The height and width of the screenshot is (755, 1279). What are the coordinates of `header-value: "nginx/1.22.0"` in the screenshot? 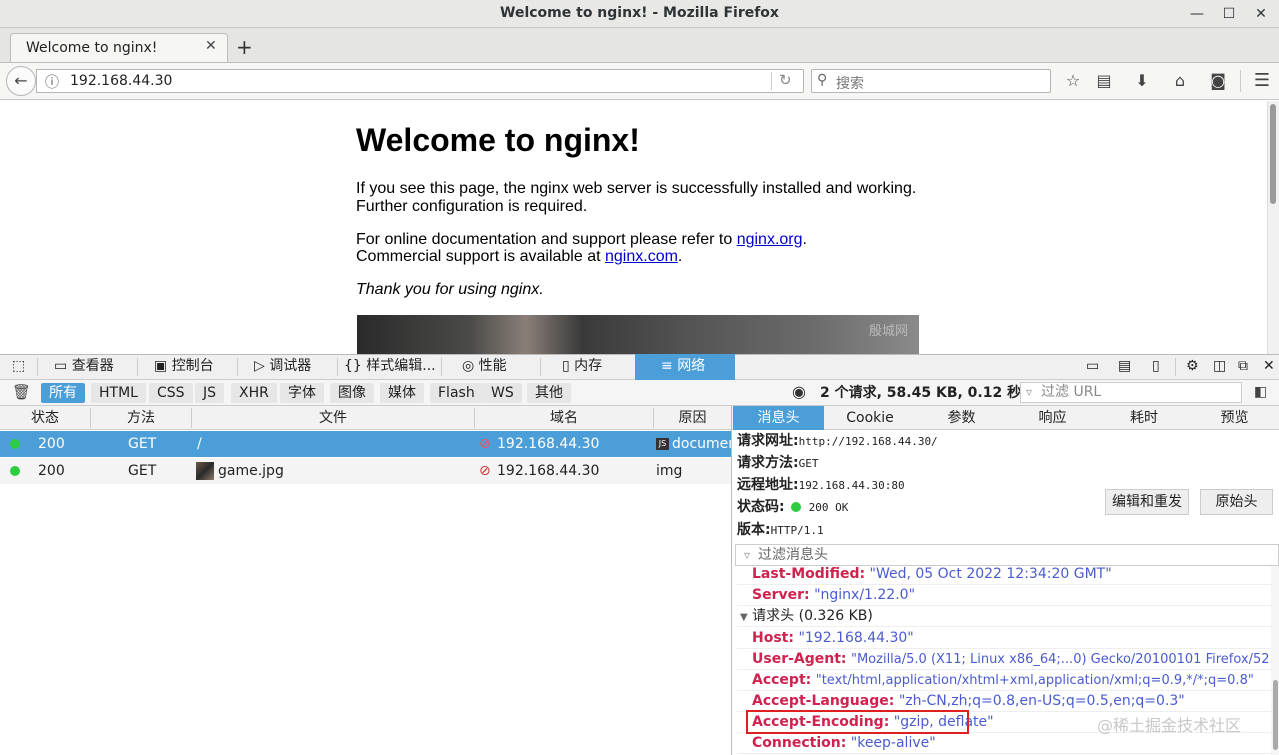 It's located at (865, 595).